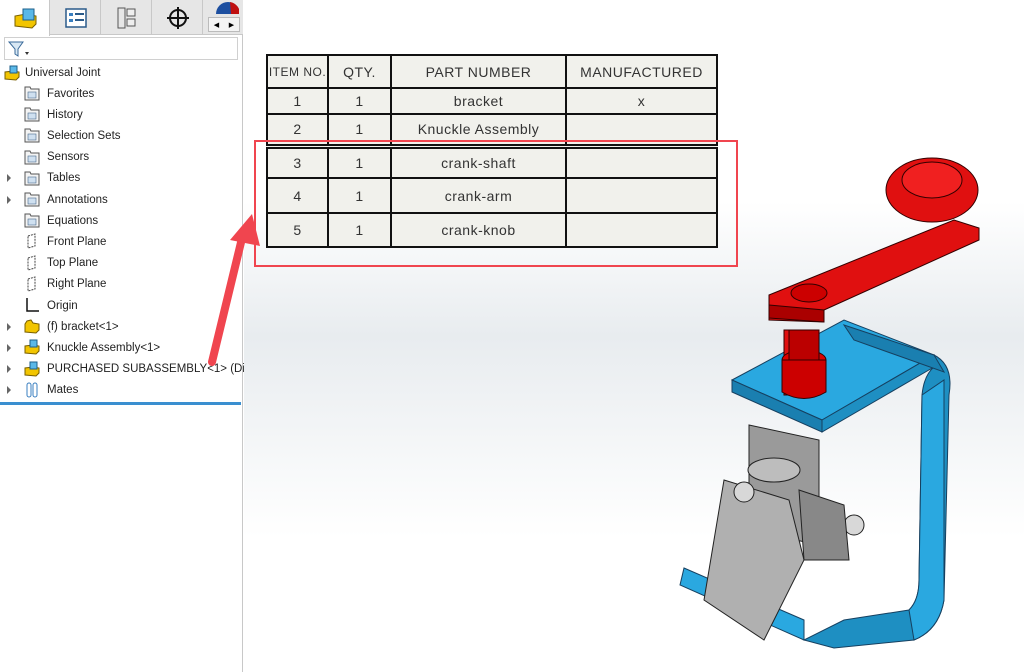 This screenshot has width=1024, height=672. What do you see at coordinates (496, 203) in the screenshot?
I see `highlight-box` at bounding box center [496, 203].